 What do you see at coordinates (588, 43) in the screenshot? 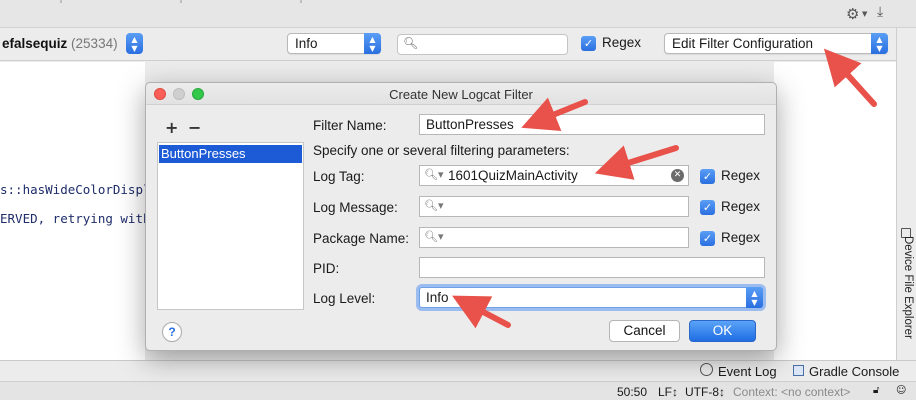
I see `regex-checkbox: ✓` at bounding box center [588, 43].